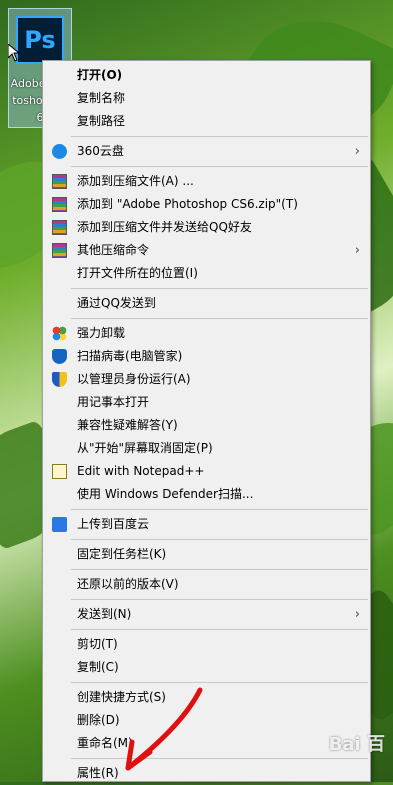 The width and height of the screenshot is (393, 785). What do you see at coordinates (137, 273) in the screenshot?
I see `menu-item-label: 打开文件所在的位置(I)` at bounding box center [137, 273].